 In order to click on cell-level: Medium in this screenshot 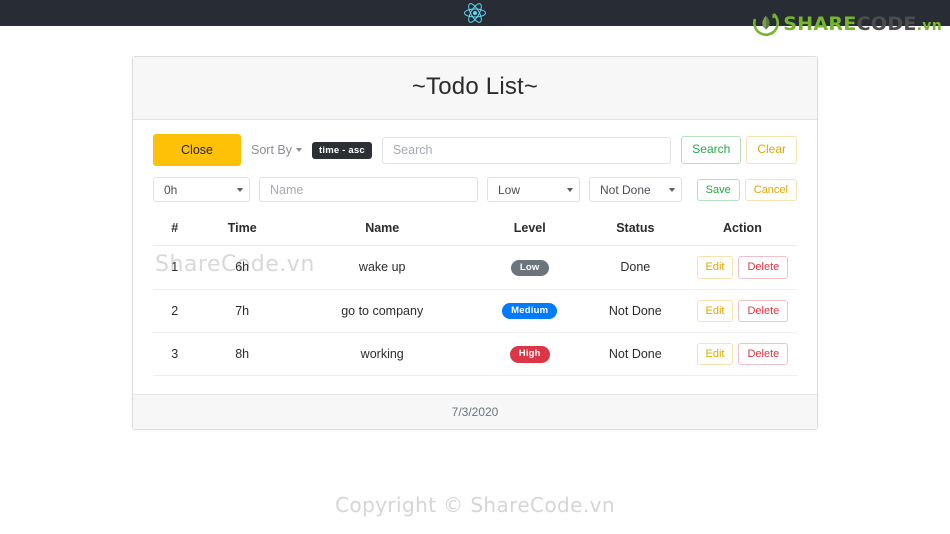, I will do `click(529, 311)`.